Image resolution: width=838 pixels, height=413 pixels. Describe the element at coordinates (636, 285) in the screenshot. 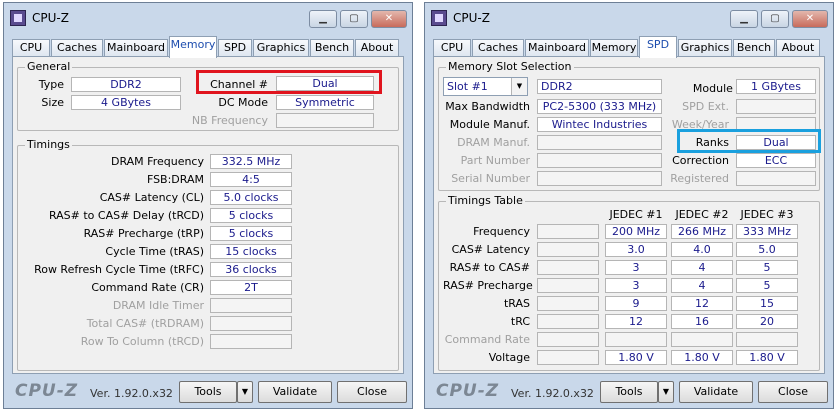

I see `jedec-1-cell: 3` at that location.